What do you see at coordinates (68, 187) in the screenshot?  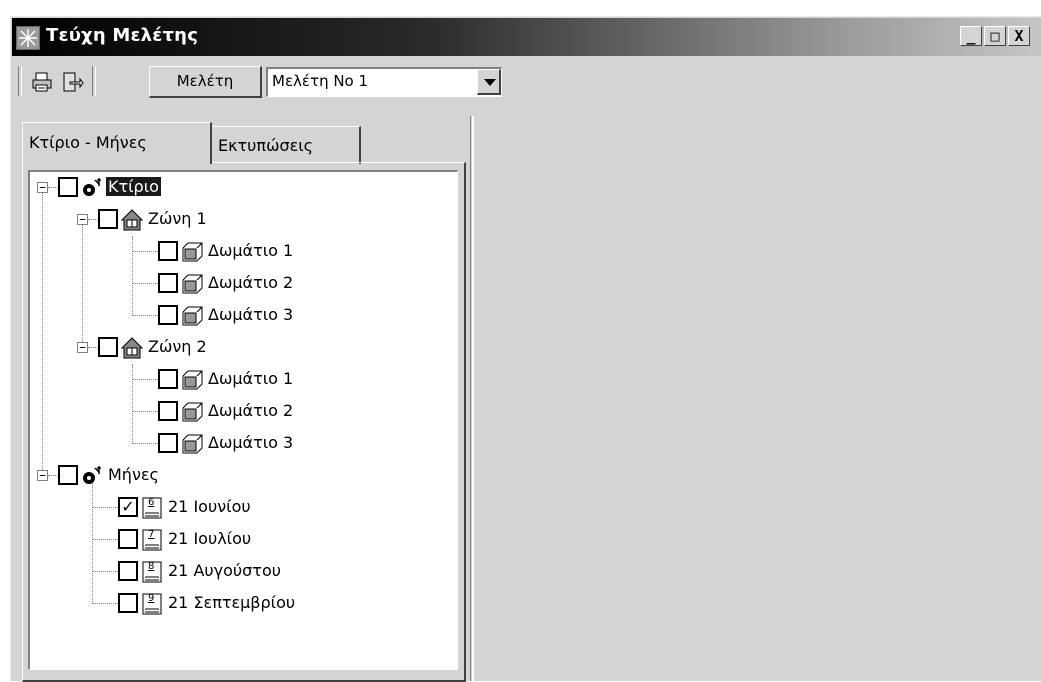 I see `building-checkbox` at bounding box center [68, 187].